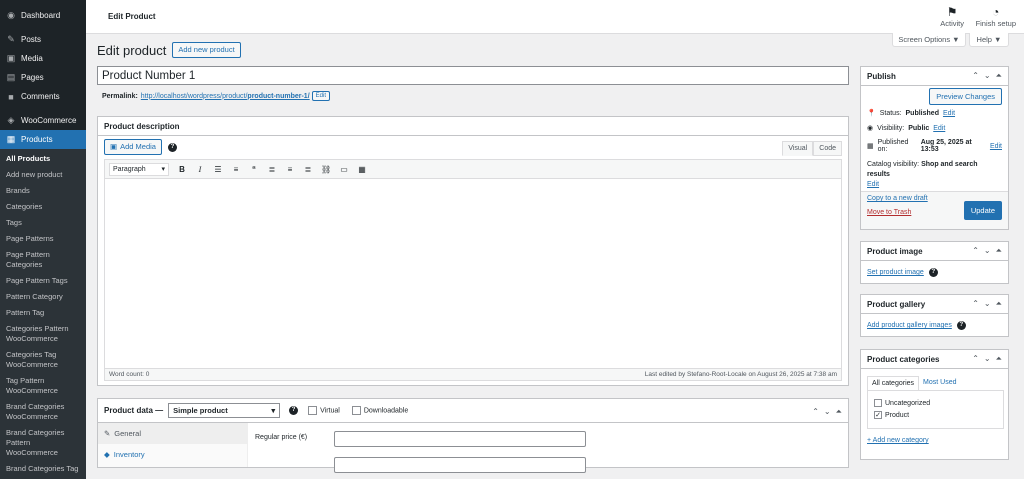 Image resolution: width=1024 pixels, height=479 pixels. I want to click on catalog-edit-link: Edit, so click(873, 184).